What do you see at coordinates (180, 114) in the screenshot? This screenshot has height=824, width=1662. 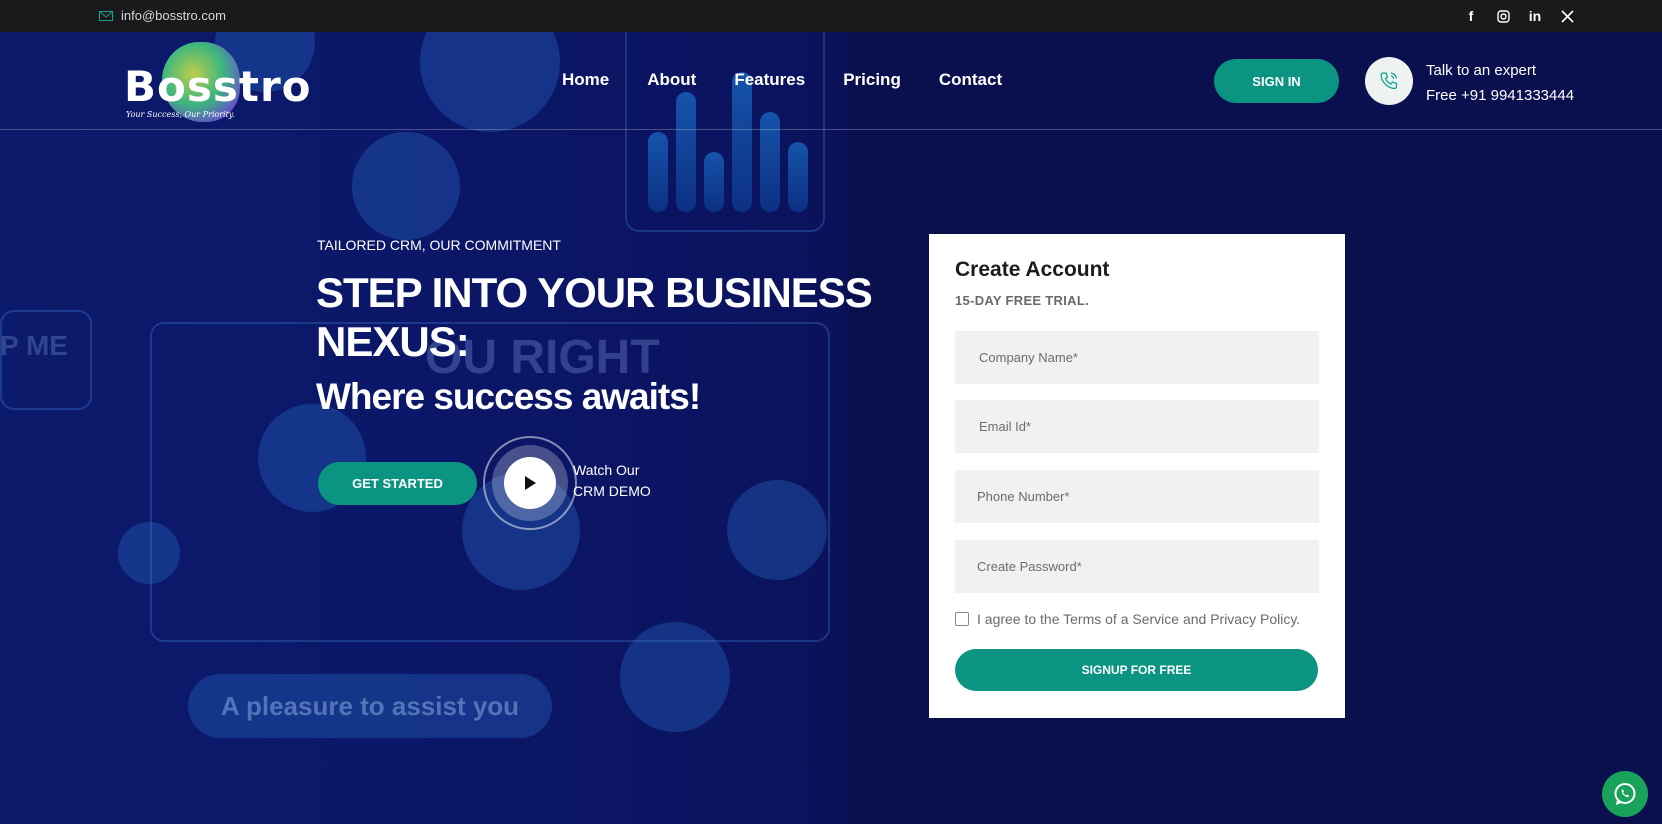 I see `logo-tagline: Your Success, Our Priority.` at bounding box center [180, 114].